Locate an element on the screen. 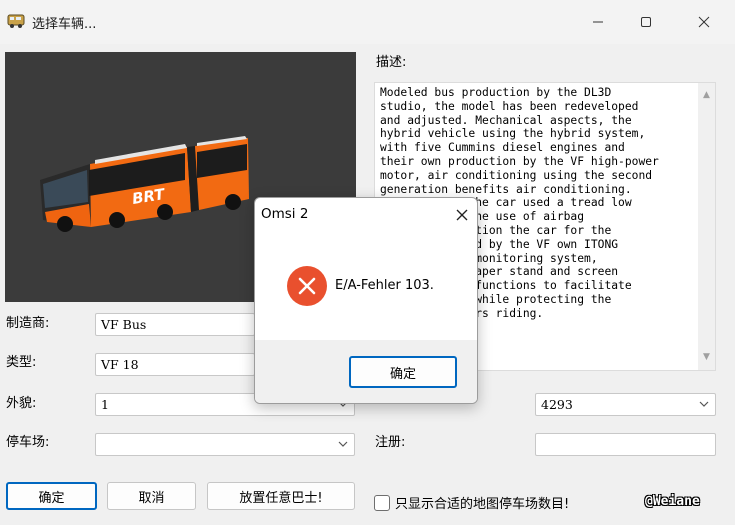 This screenshot has width=735, height=525. error-icon is located at coordinates (307, 286).